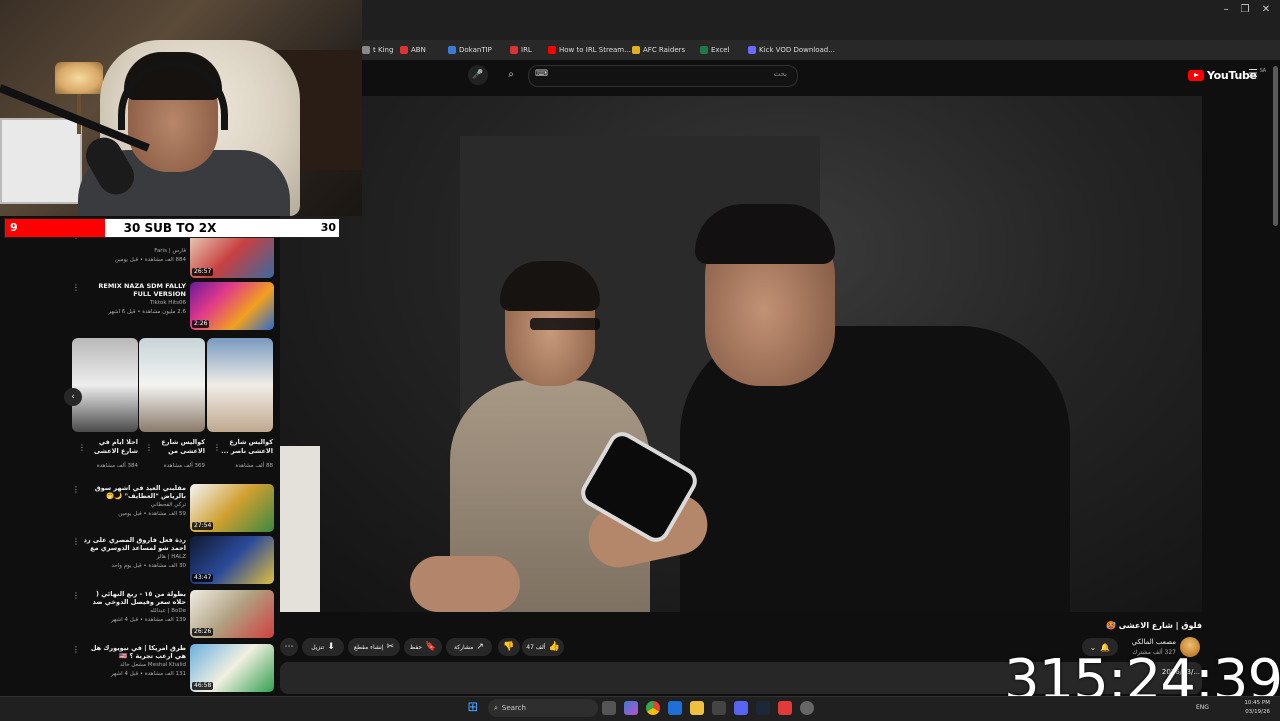  What do you see at coordinates (470, 50) in the screenshot?
I see `bookmark-item: DokanTIP` at bounding box center [470, 50].